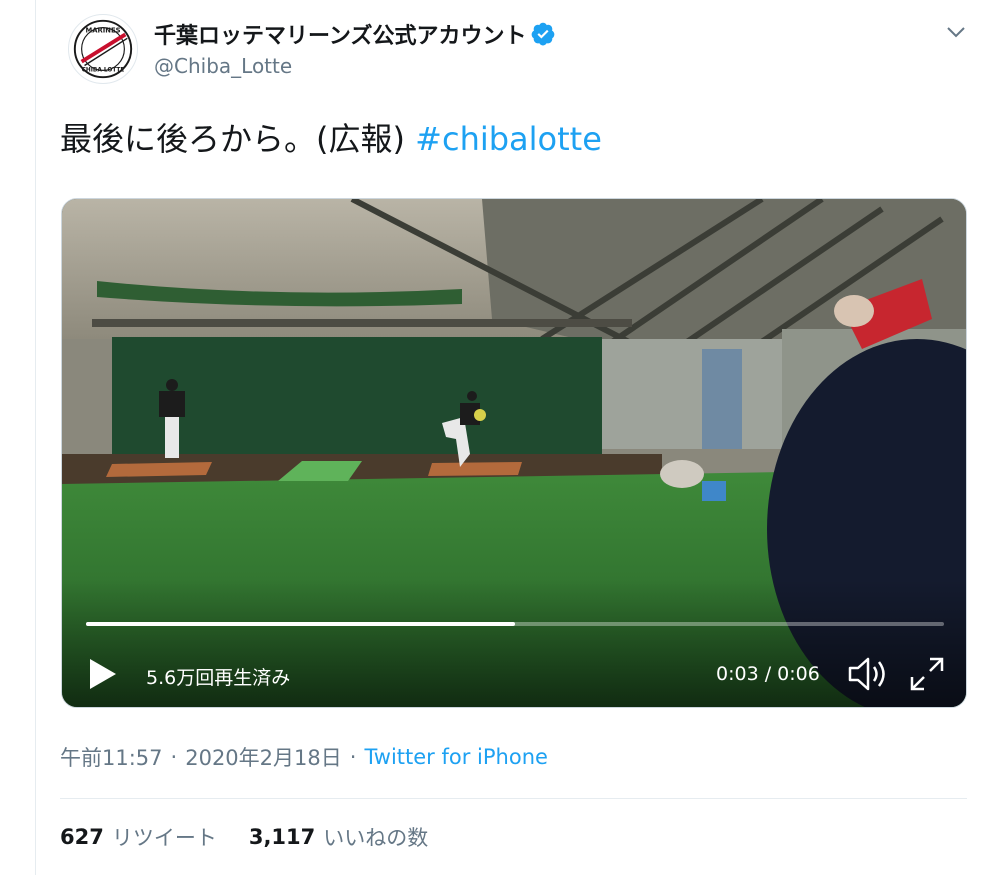 The width and height of the screenshot is (1000, 875). I want to click on view-count: 5.6万回再生済み, so click(218, 678).